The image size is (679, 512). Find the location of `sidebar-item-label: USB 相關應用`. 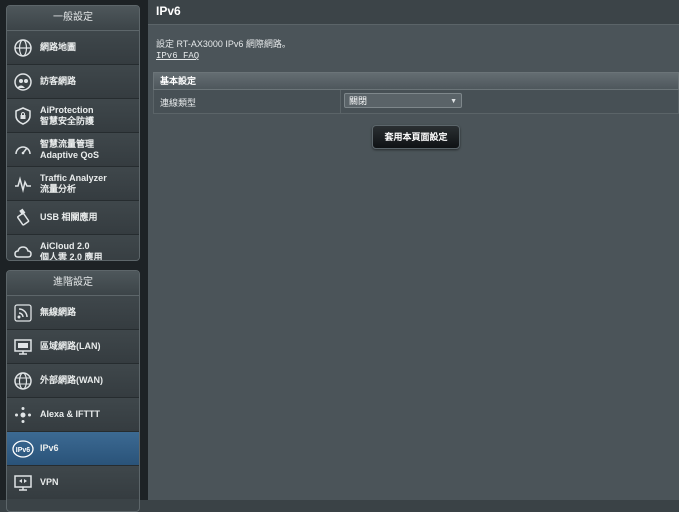

sidebar-item-label: USB 相關應用 is located at coordinates (69, 217).